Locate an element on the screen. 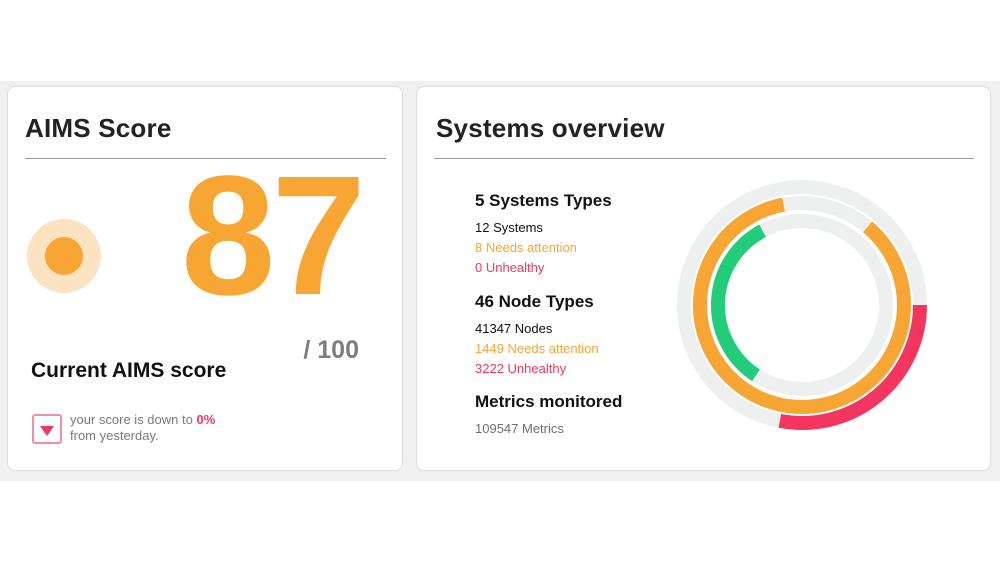  systems-health-ring-chart is located at coordinates (802, 305).